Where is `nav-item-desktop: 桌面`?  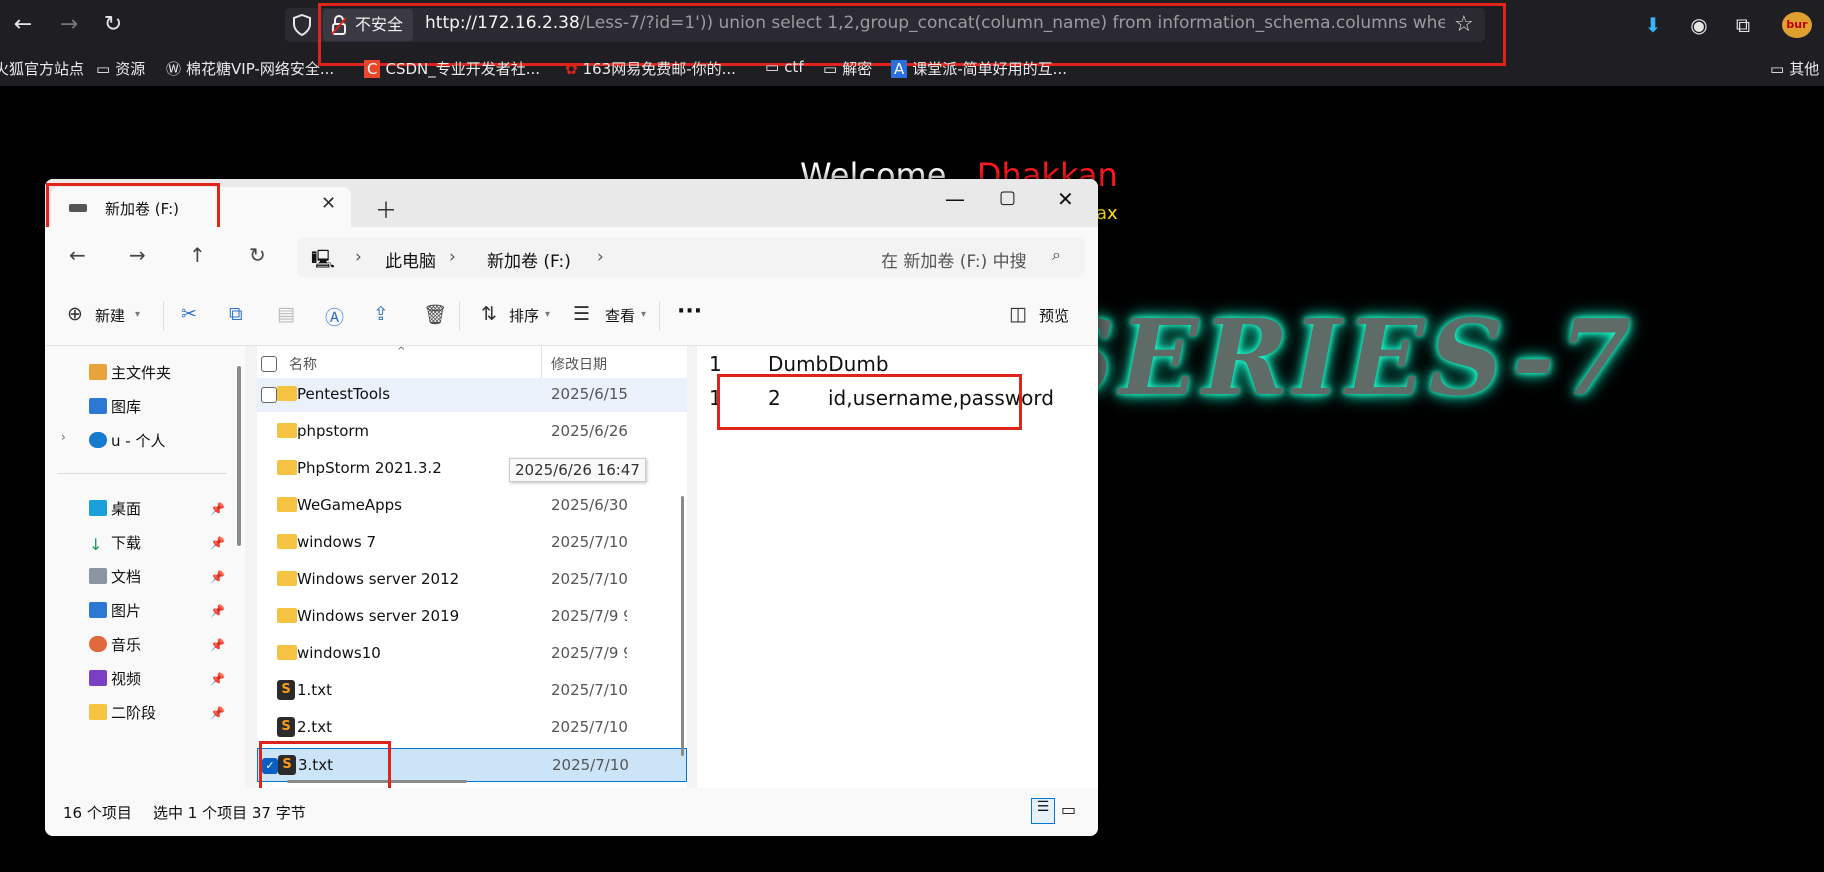
nav-item-desktop: 桌面 is located at coordinates (115, 508).